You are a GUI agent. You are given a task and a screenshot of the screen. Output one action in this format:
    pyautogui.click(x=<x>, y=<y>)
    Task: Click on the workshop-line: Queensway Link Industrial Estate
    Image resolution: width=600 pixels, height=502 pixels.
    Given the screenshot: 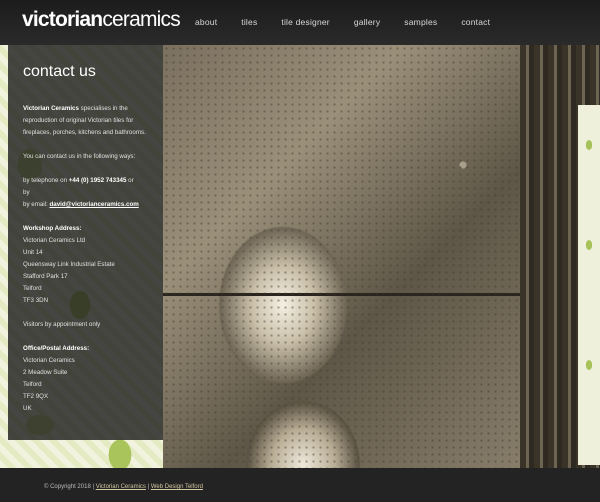 What is the action you would take?
    pyautogui.click(x=69, y=264)
    